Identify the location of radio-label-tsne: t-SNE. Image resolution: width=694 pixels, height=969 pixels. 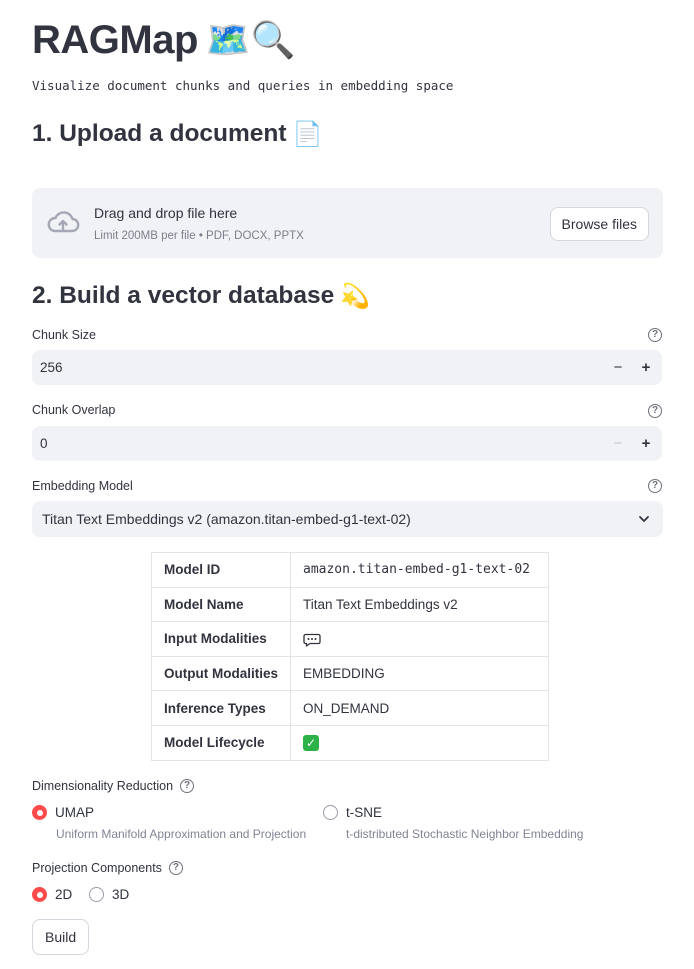
(364, 812).